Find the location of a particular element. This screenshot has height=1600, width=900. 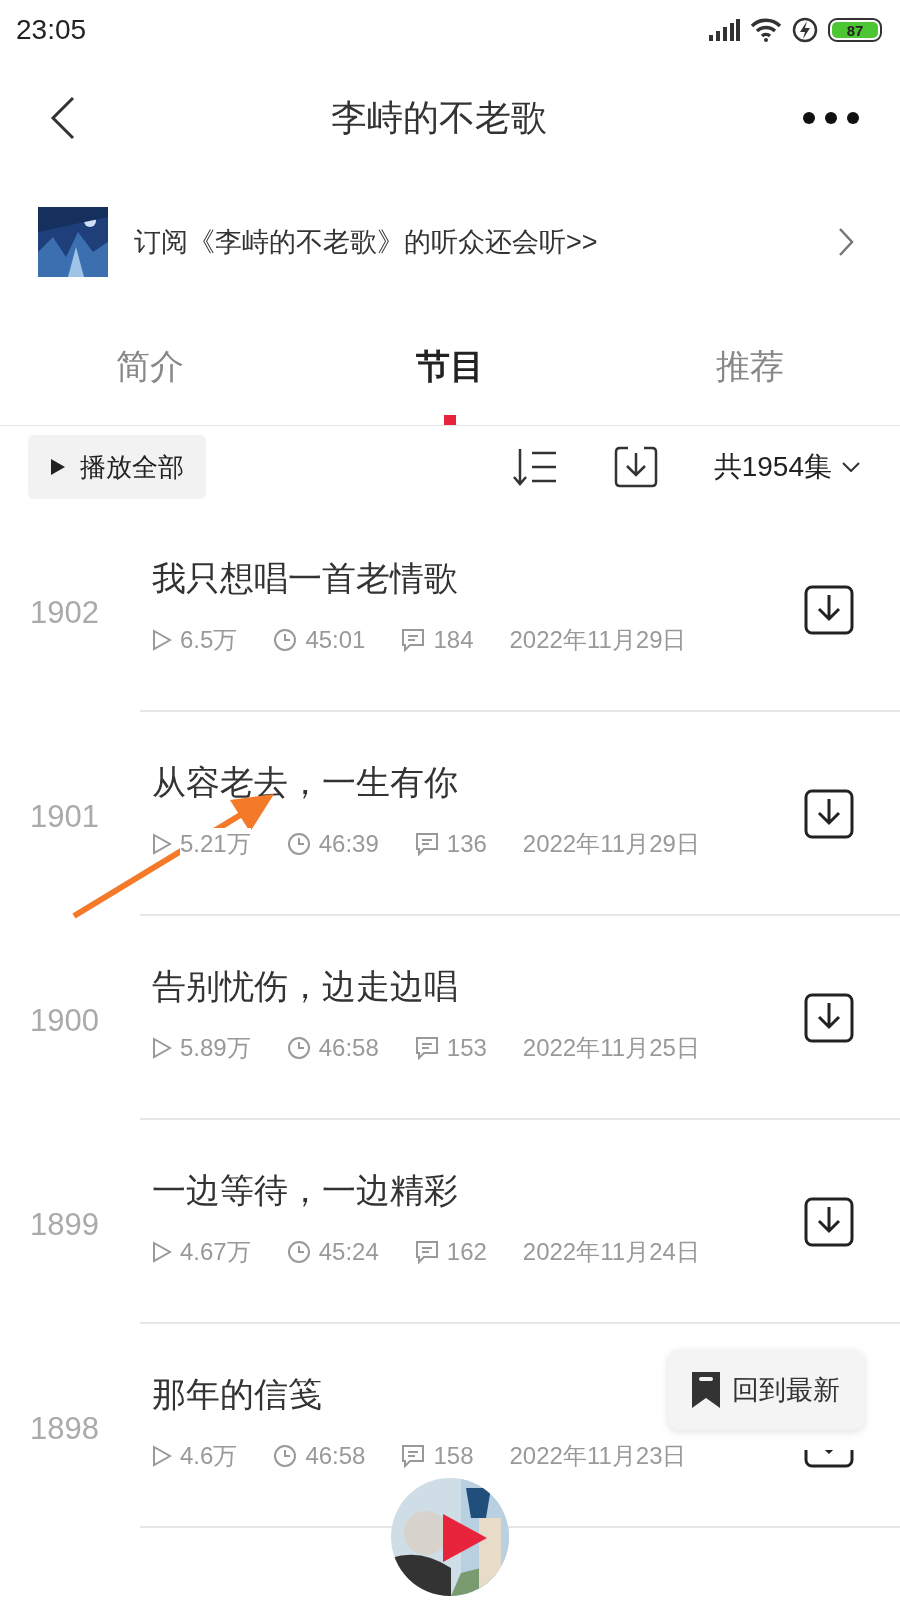

wifi-icon is located at coordinates (766, 30).